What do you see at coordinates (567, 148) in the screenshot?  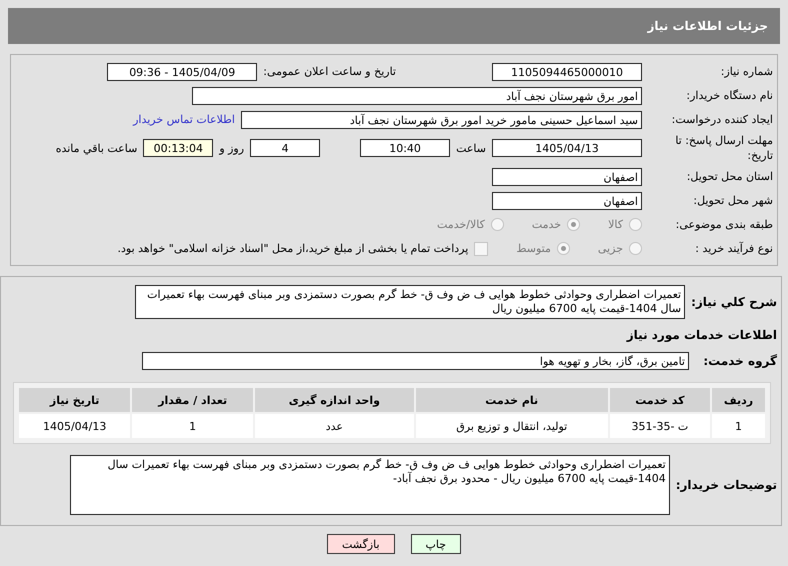 I see `date-field: 1405/04/13` at bounding box center [567, 148].